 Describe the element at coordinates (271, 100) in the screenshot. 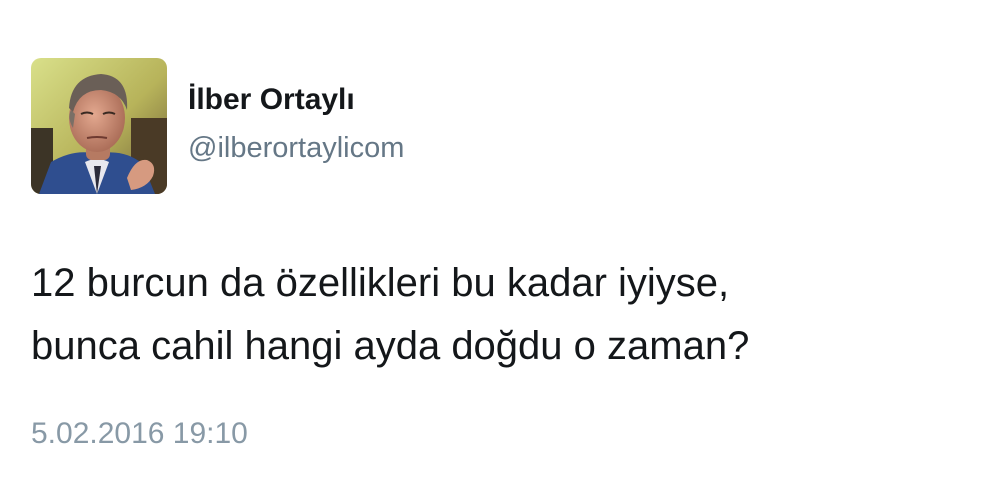

I see `author-display-name: İlber Ortaylı` at that location.